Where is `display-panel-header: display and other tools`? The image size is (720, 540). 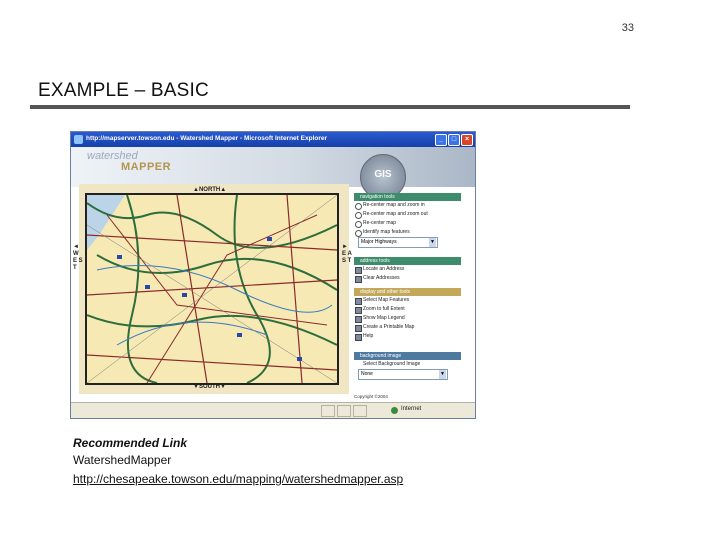
display-panel-header: display and other tools is located at coordinates (407, 292).